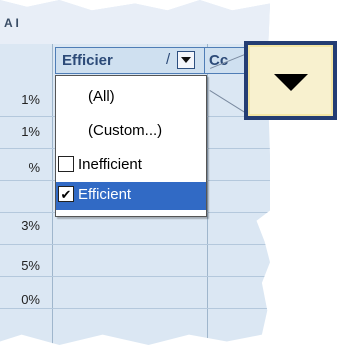  Describe the element at coordinates (135, 22) in the screenshot. I see `sheet-top-strip` at that location.